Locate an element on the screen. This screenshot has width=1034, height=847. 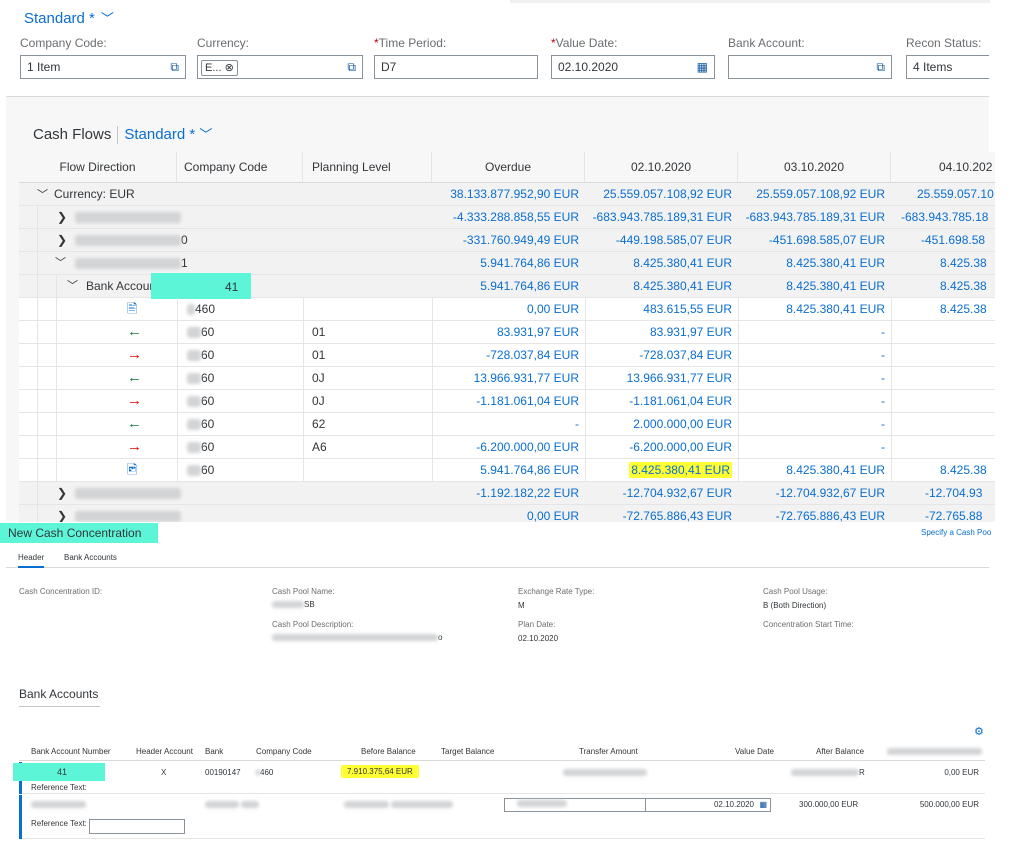
bank-account-input: ⧉ is located at coordinates (810, 67).